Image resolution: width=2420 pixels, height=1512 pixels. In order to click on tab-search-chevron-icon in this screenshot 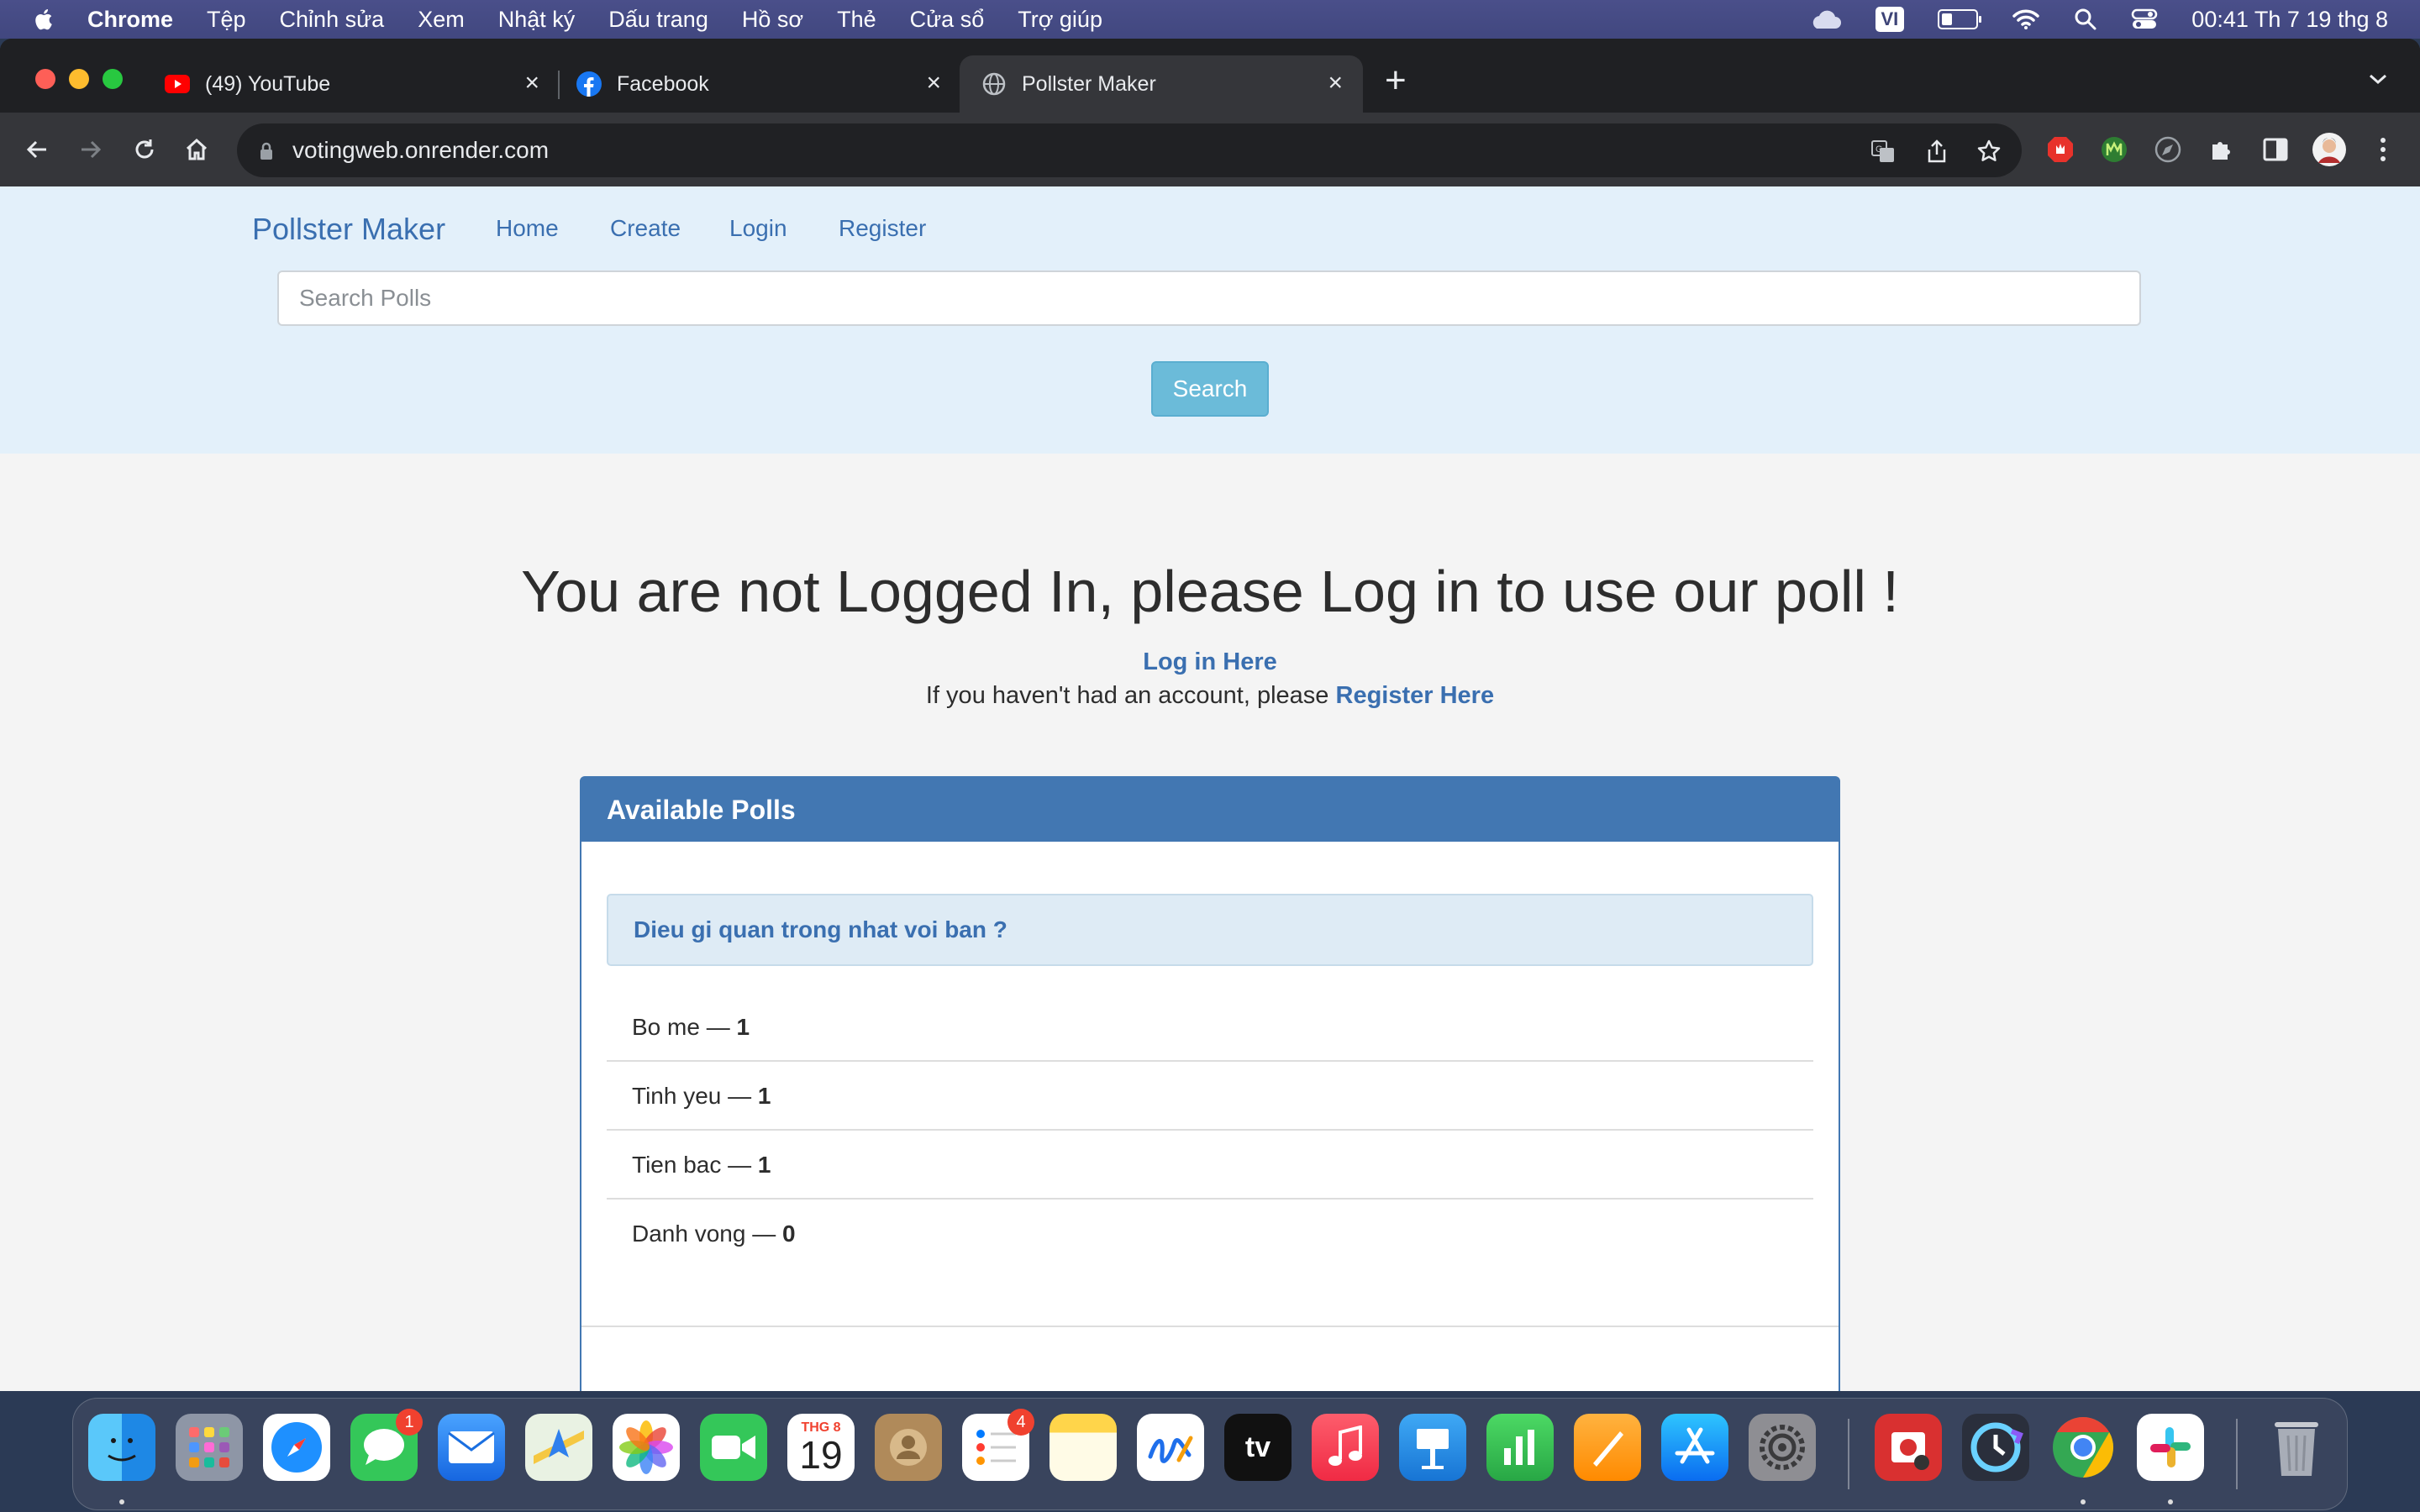, I will do `click(2378, 79)`.